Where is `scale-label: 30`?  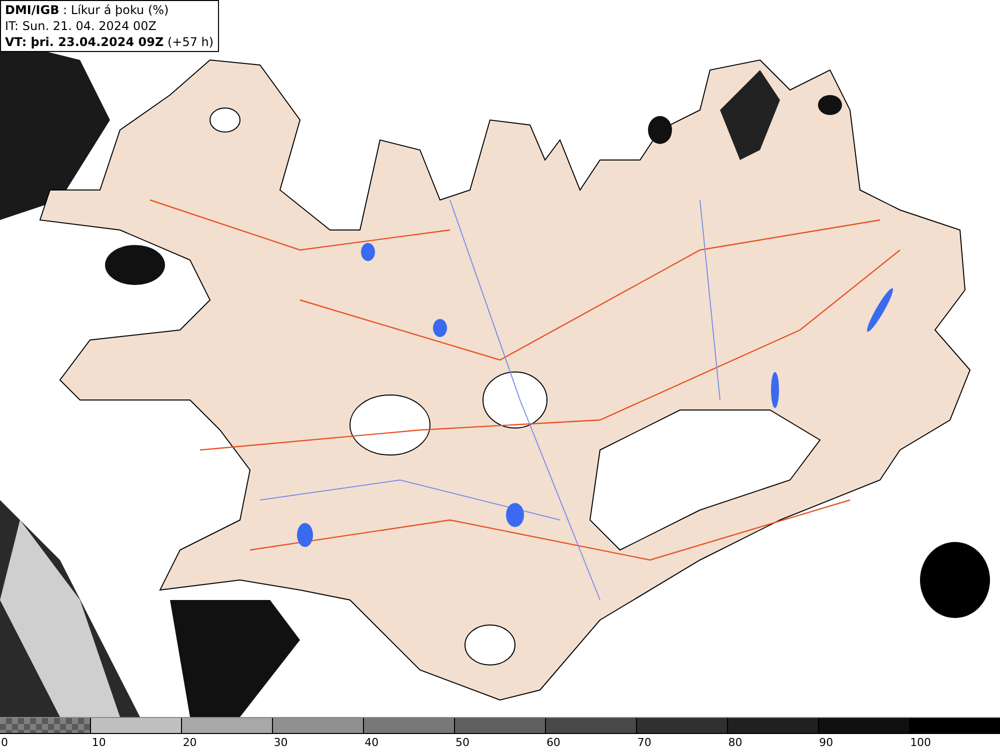
scale-label: 30 is located at coordinates (281, 742).